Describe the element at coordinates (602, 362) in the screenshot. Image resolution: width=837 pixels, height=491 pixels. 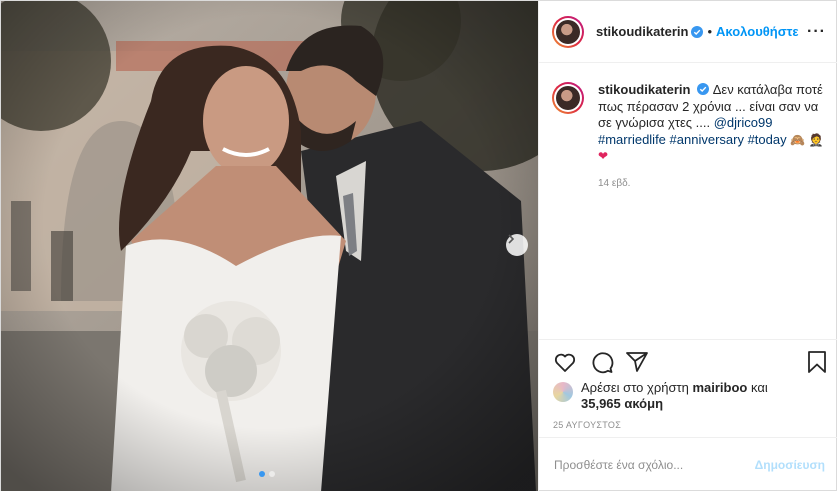
I see `comment-icon` at that location.